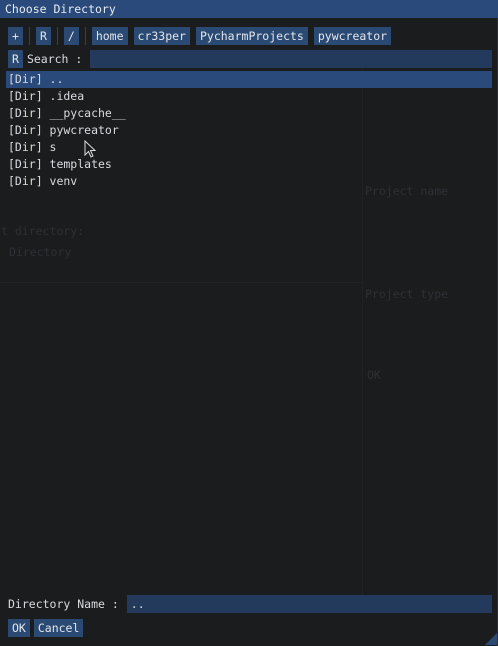  Describe the element at coordinates (491, 639) in the screenshot. I see `resize-grip-icon` at that location.